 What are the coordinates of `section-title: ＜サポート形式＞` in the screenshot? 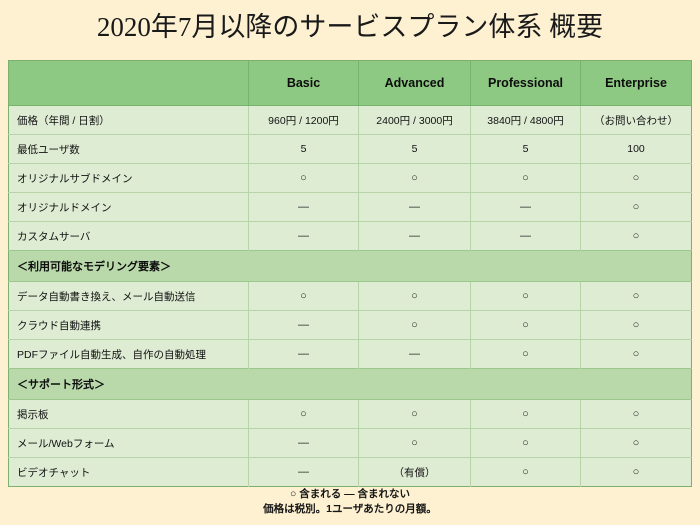 It's located at (350, 384).